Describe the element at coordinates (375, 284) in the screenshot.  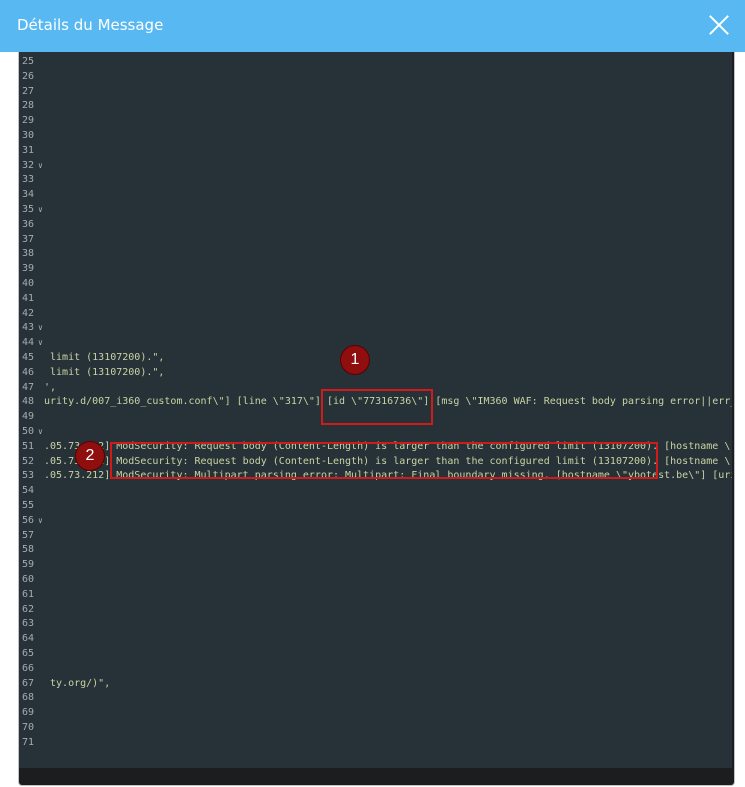
I see `code-line: 40` at that location.